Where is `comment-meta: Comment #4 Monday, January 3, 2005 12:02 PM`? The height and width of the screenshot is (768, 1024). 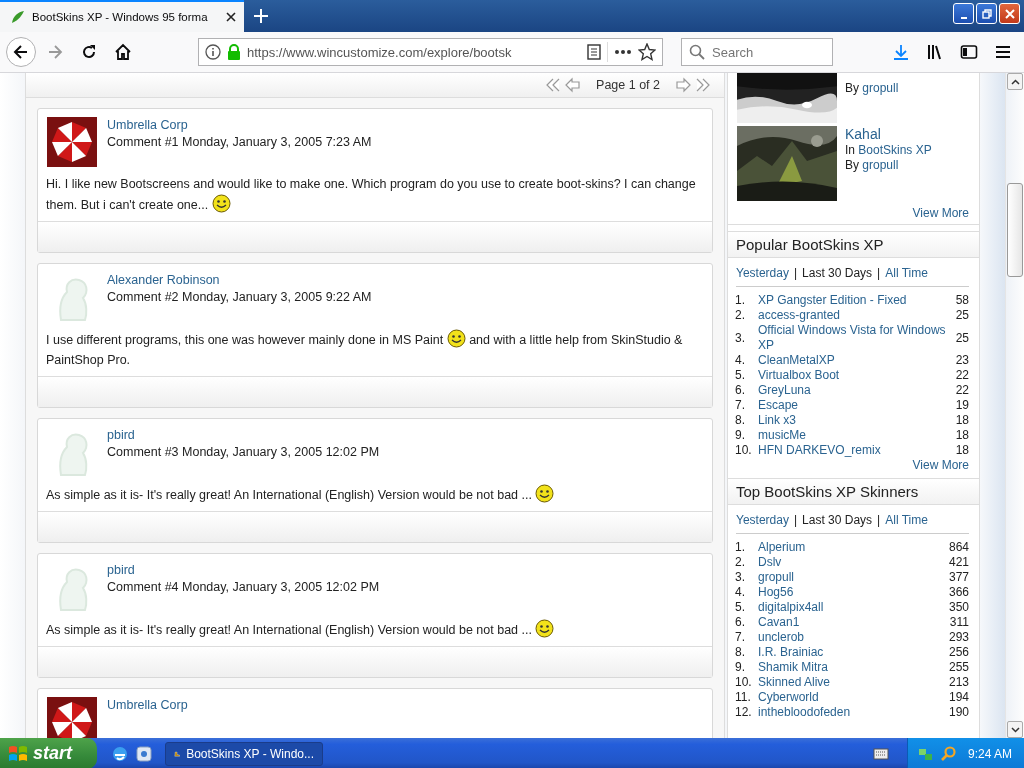
comment-meta: Comment #4 Monday, January 3, 2005 12:02 PM is located at coordinates (243, 587).